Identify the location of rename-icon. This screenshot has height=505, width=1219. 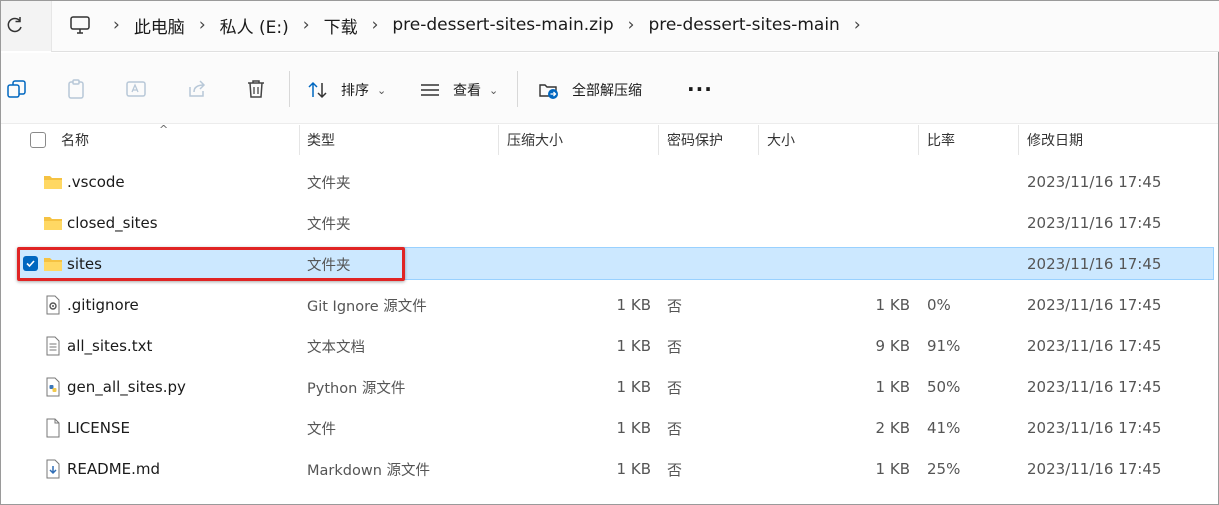
(136, 89).